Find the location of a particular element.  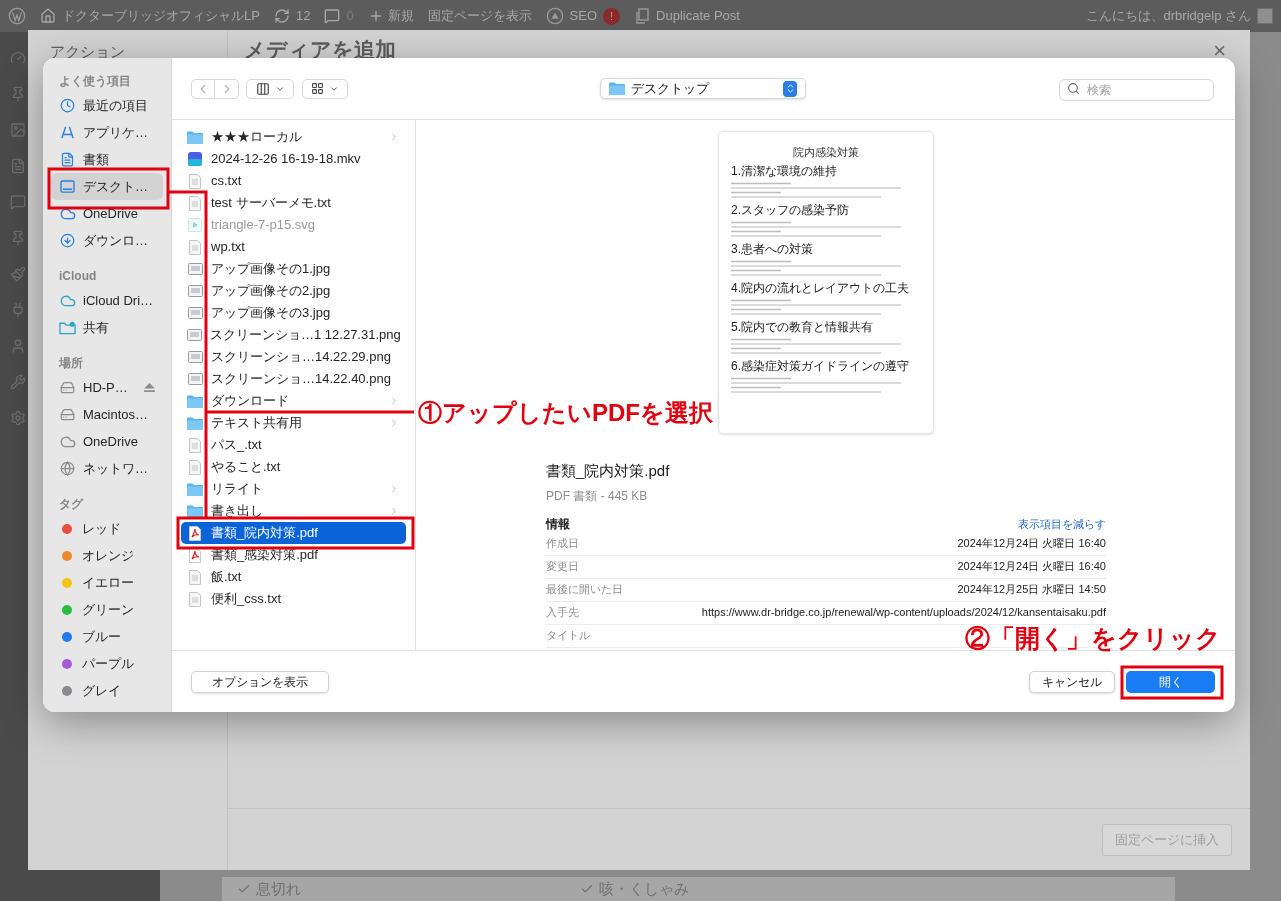

file-row: 書き出し is located at coordinates (293, 511).